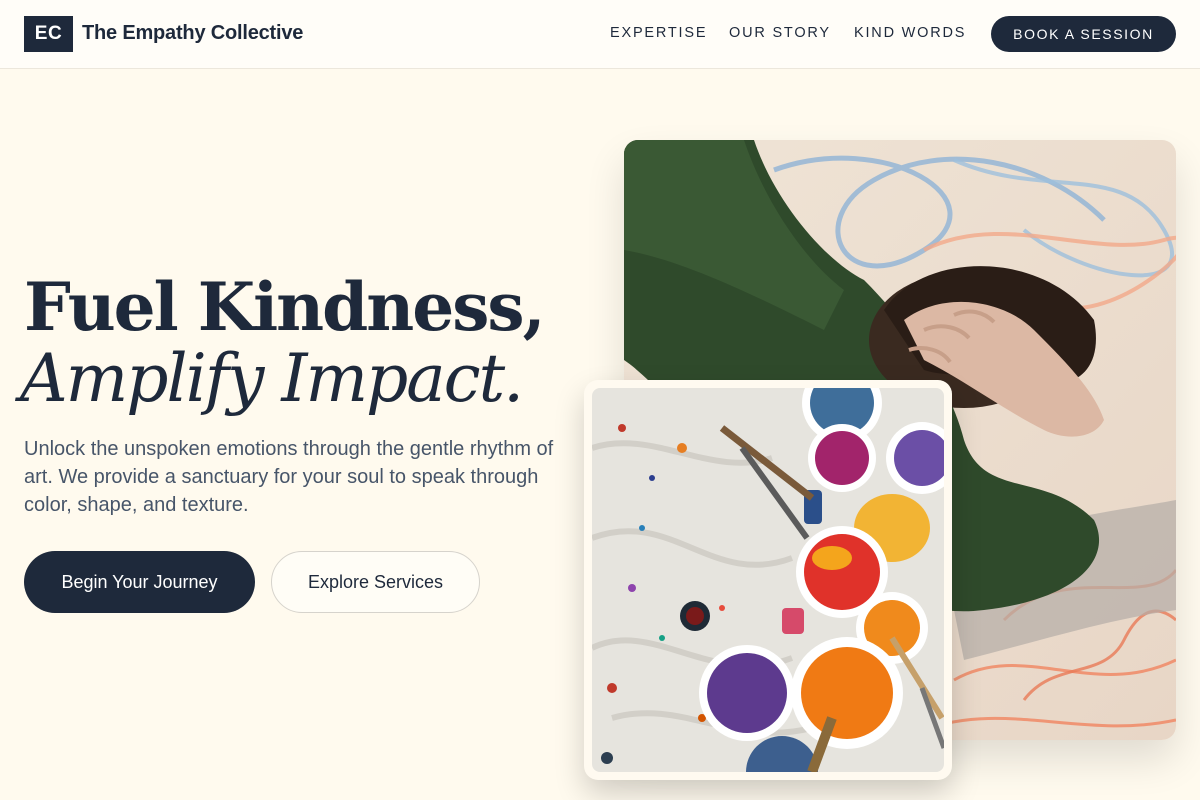  I want to click on nav-our-story: OUR STORY, so click(780, 33).